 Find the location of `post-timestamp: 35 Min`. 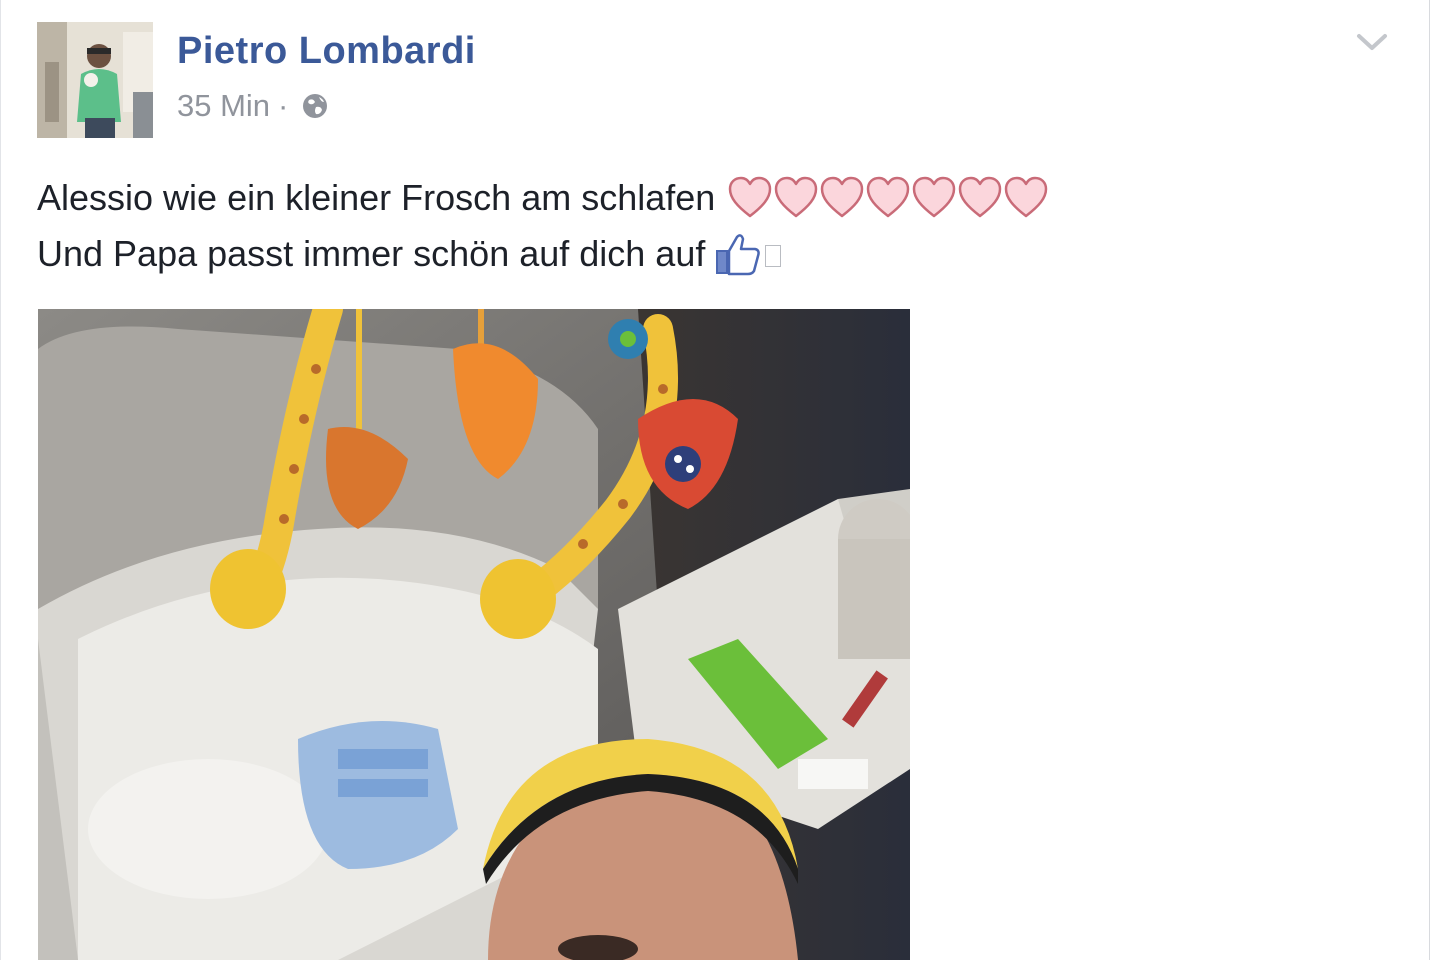

post-timestamp: 35 Min is located at coordinates (223, 106).